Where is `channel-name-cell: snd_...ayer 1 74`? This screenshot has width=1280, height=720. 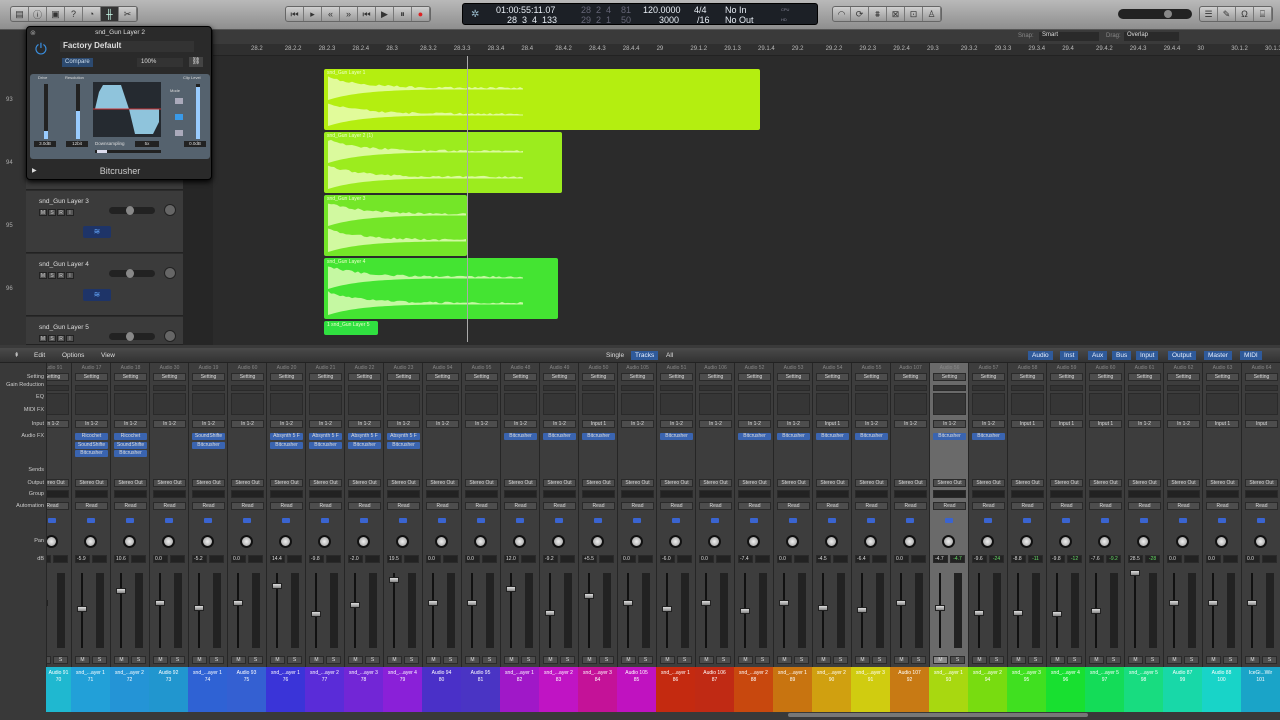 channel-name-cell: snd_...ayer 1 74 is located at coordinates (207, 689).